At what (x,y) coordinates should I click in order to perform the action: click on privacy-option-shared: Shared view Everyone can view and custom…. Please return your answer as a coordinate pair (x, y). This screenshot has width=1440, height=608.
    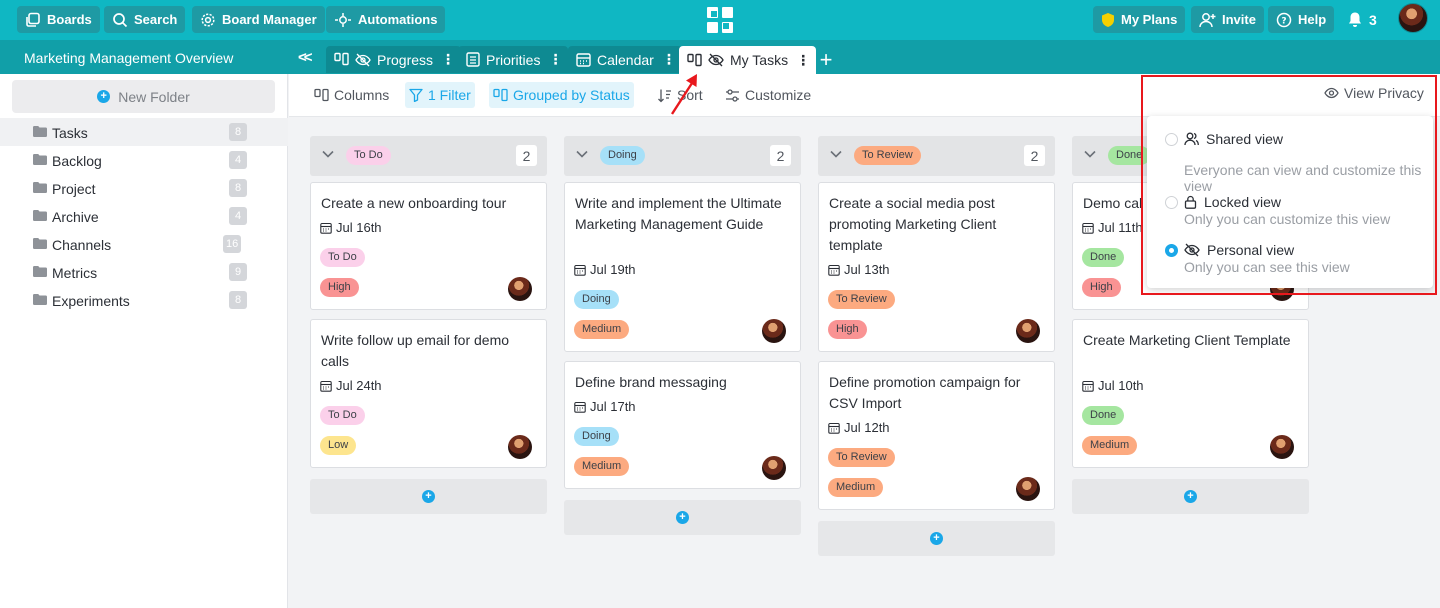
    Looking at the image, I should click on (1290, 162).